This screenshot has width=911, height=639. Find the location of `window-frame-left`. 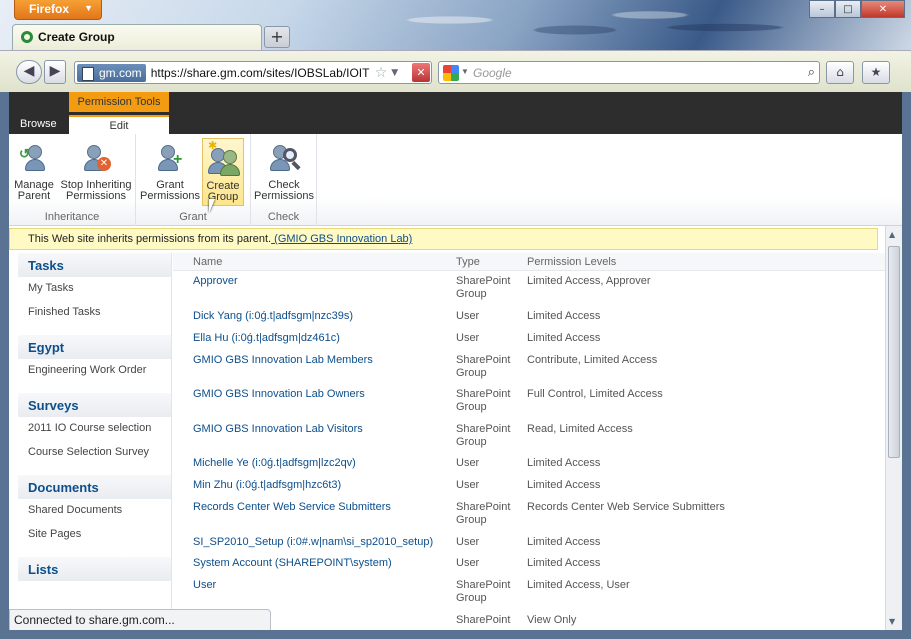

window-frame-left is located at coordinates (4, 365).